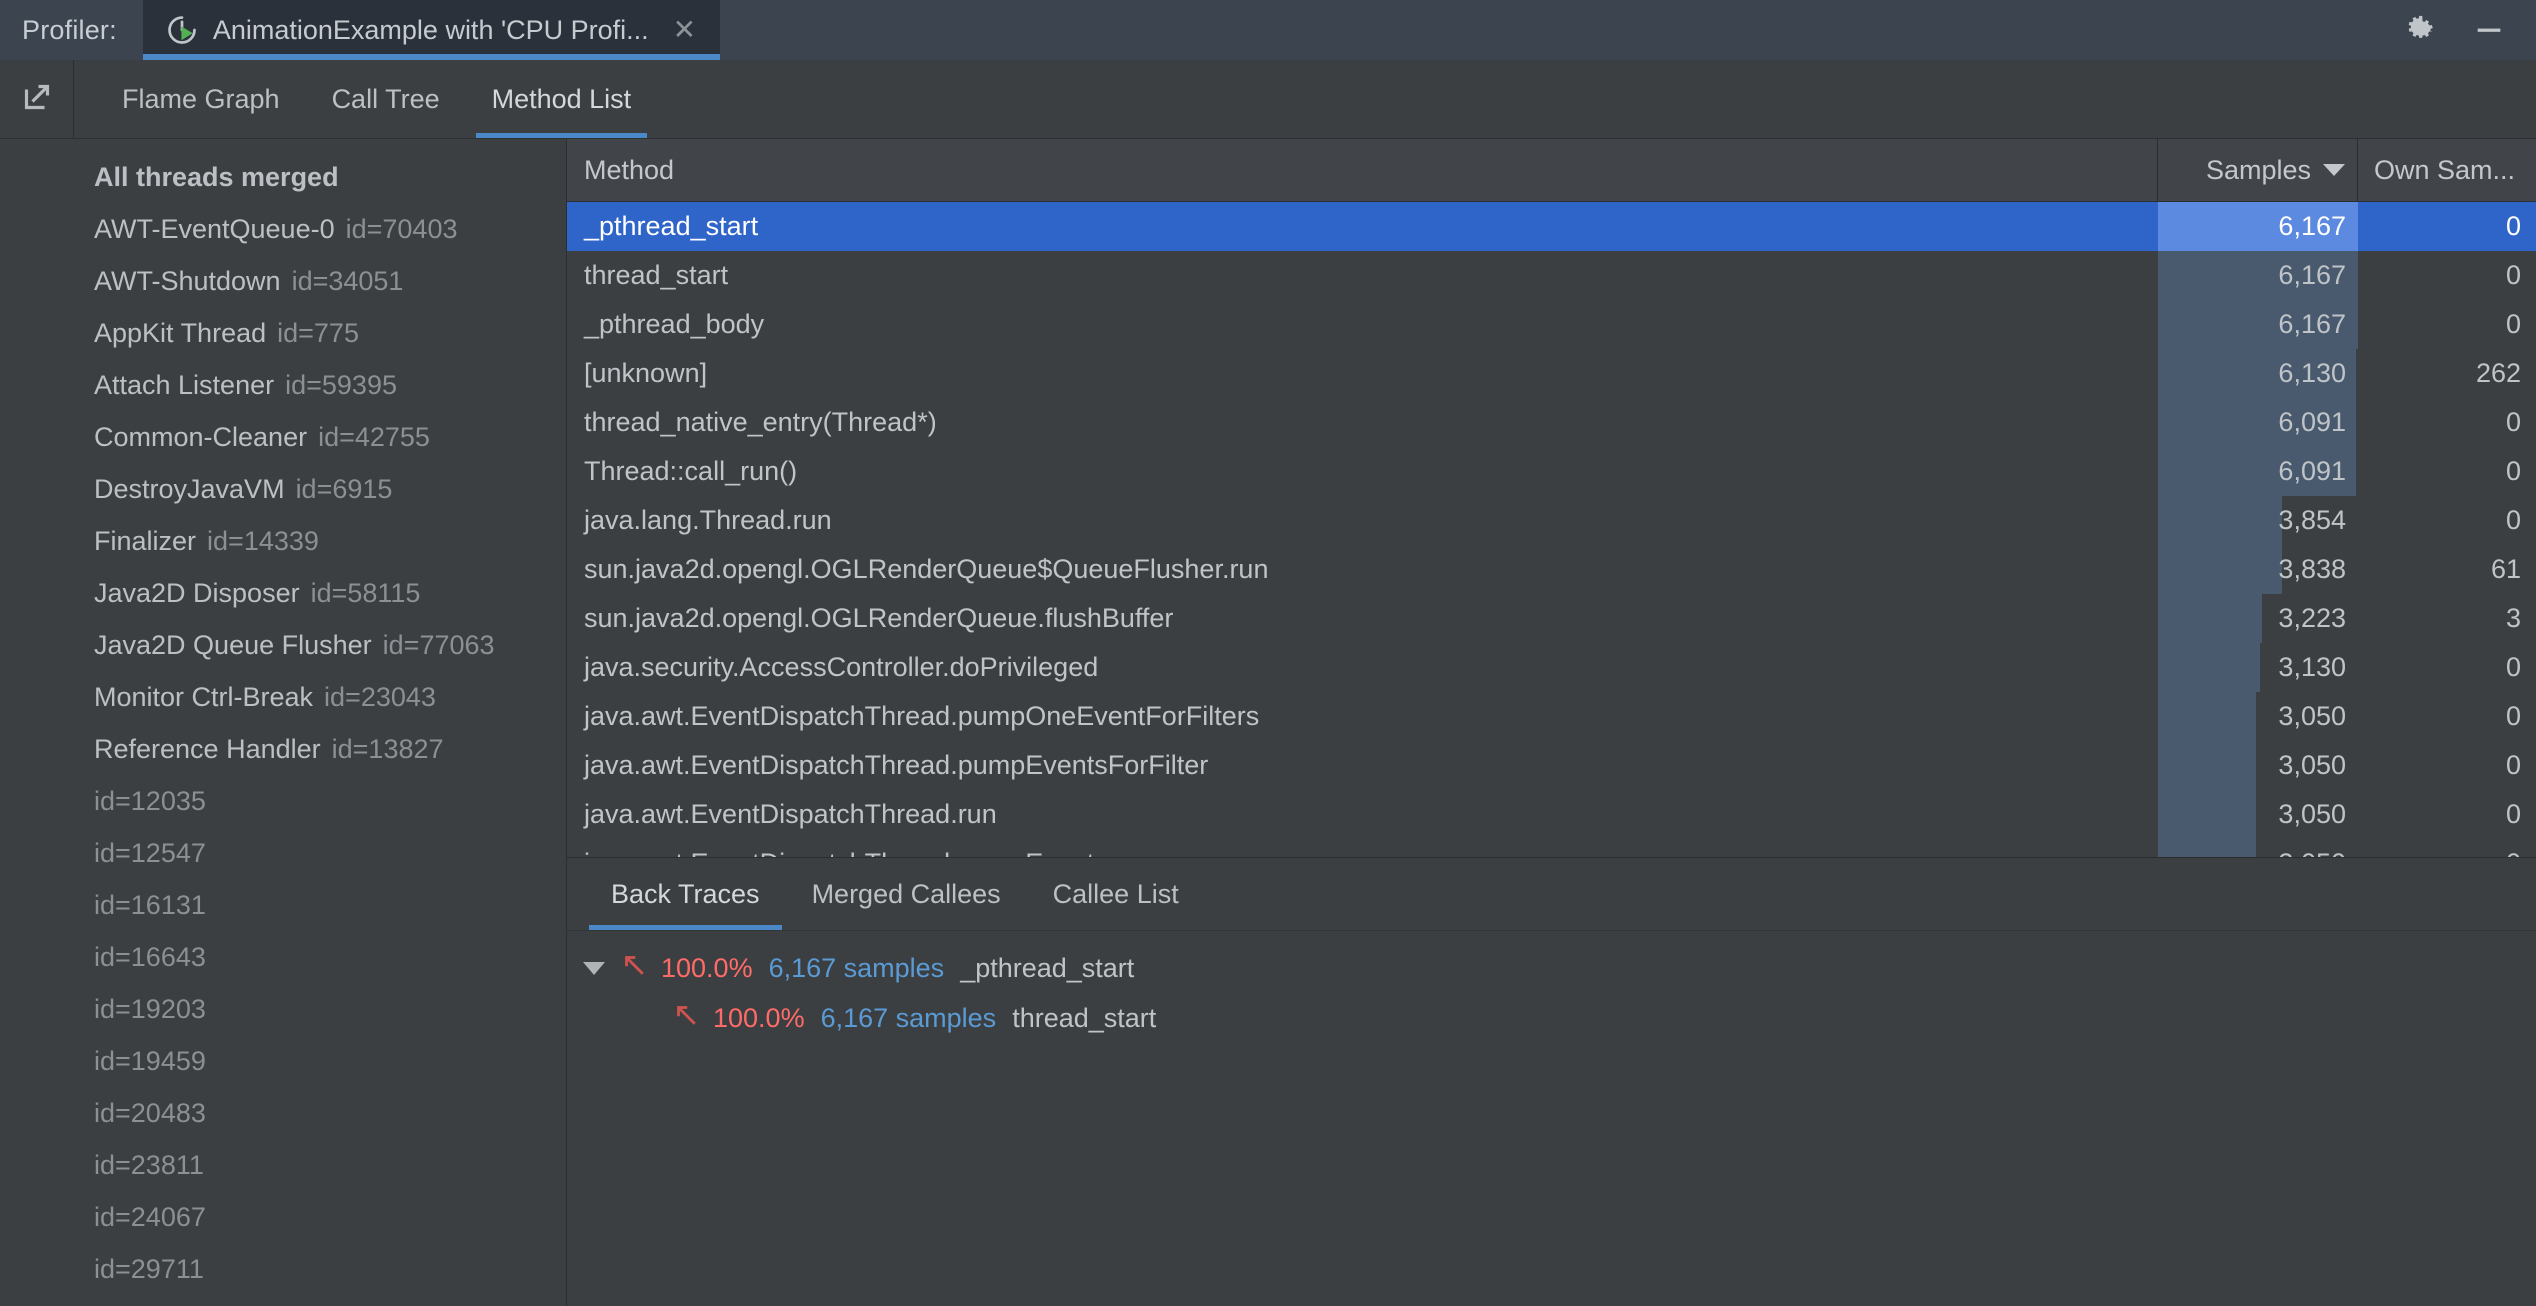 The height and width of the screenshot is (1306, 2536). I want to click on column-header-method: Method, so click(1362, 170).